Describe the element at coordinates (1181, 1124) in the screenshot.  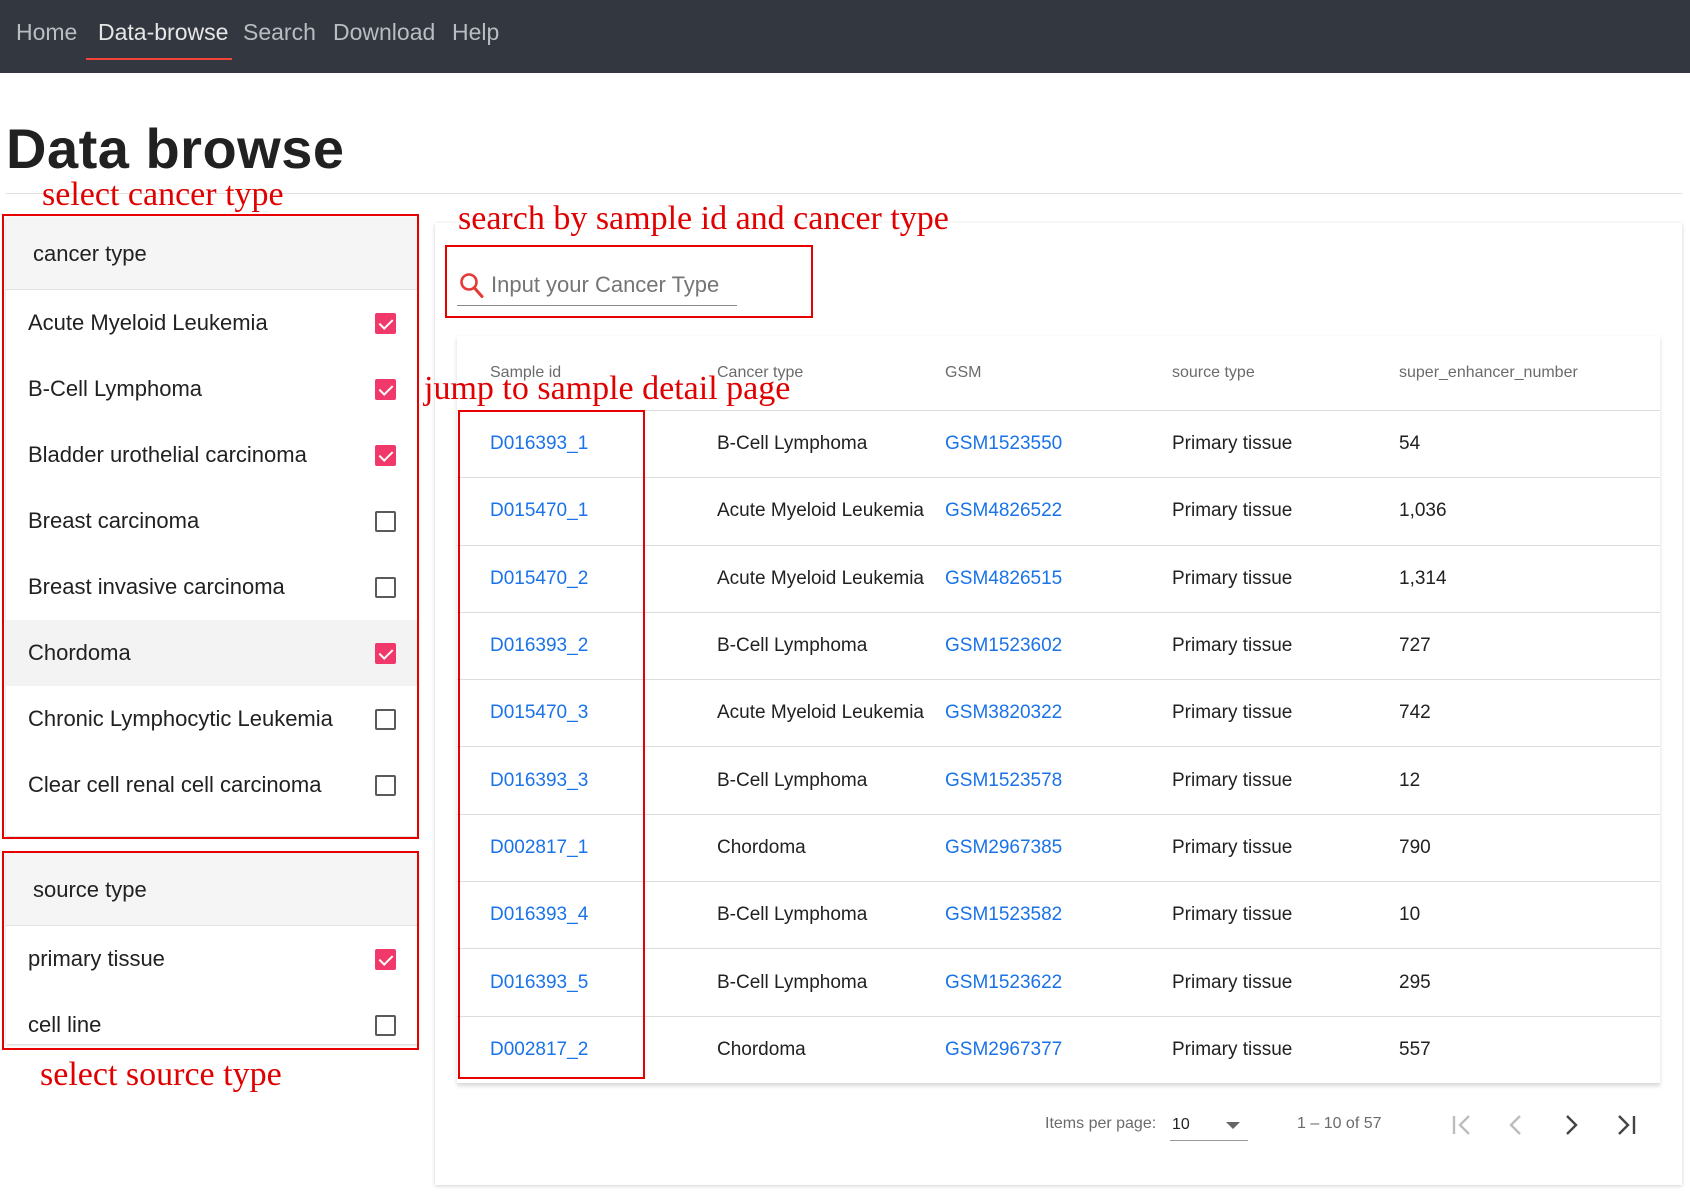
I see `page-size-value: 10` at that location.